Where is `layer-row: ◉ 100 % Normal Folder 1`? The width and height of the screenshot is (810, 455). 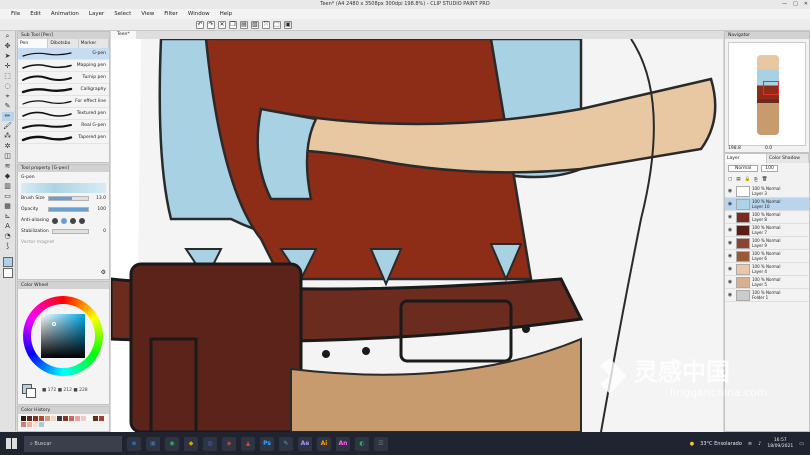
layer-row: ◉ 100 % Normal Folder 1 is located at coordinates (767, 295).